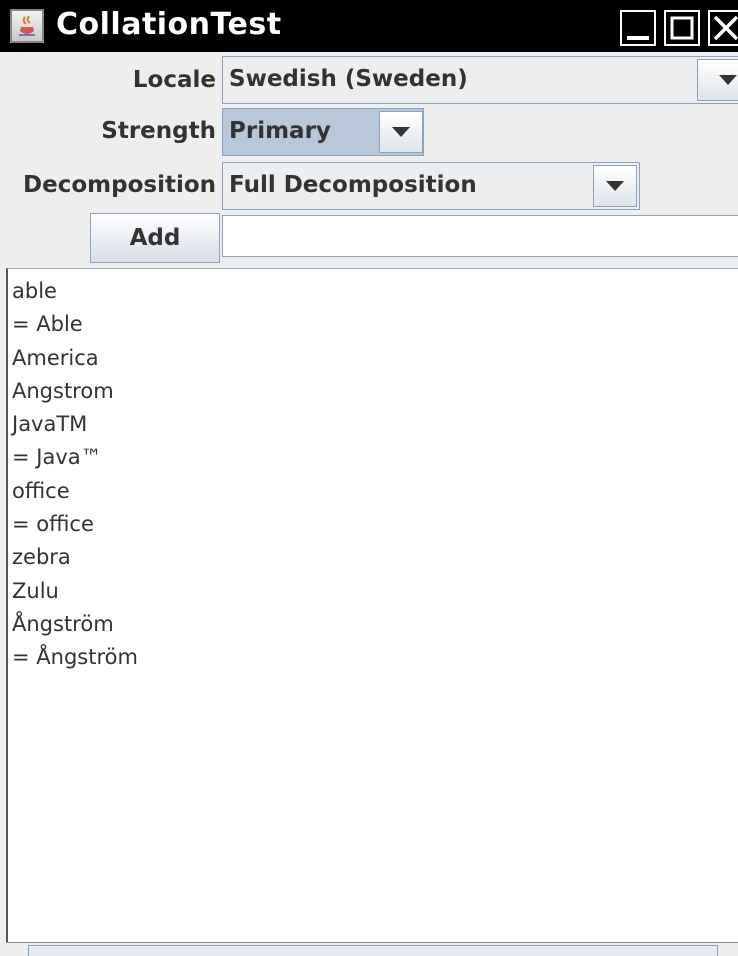 The width and height of the screenshot is (738, 956). Describe the element at coordinates (119, 185) in the screenshot. I see `decomposition-label: Decomposition` at that location.